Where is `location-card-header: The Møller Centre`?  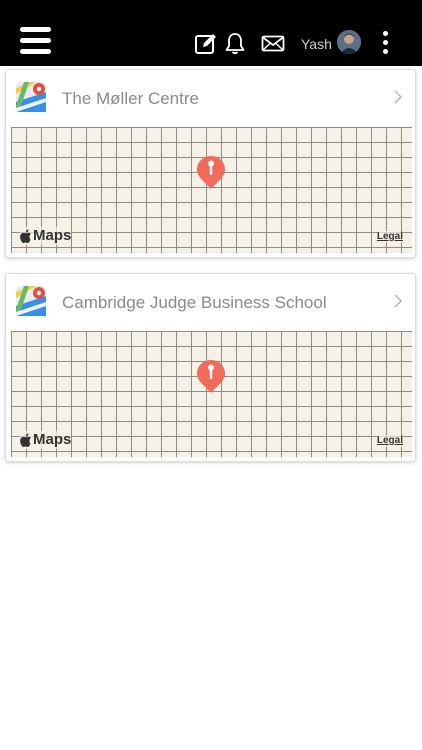
location-card-header: The Møller Centre is located at coordinates (210, 98).